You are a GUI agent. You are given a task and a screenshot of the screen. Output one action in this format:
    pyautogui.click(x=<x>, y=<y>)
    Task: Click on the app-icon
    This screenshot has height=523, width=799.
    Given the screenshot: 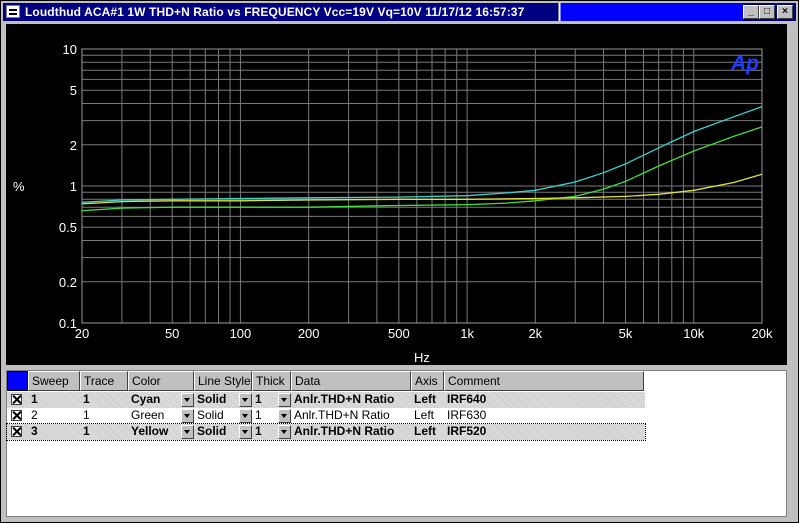 What is the action you would take?
    pyautogui.click(x=13, y=11)
    